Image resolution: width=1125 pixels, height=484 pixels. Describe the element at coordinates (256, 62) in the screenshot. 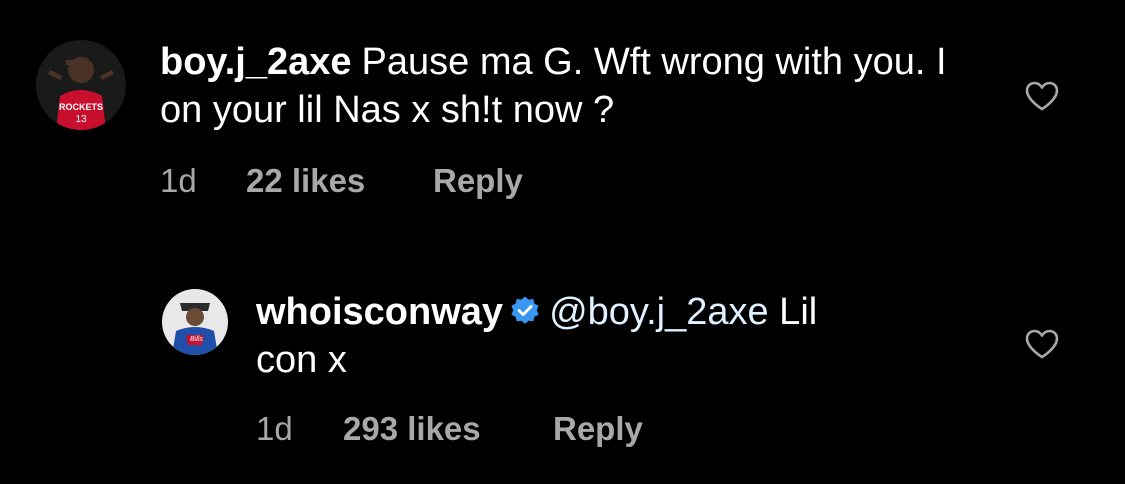

I see `comment-username: boy.j_2axe` at that location.